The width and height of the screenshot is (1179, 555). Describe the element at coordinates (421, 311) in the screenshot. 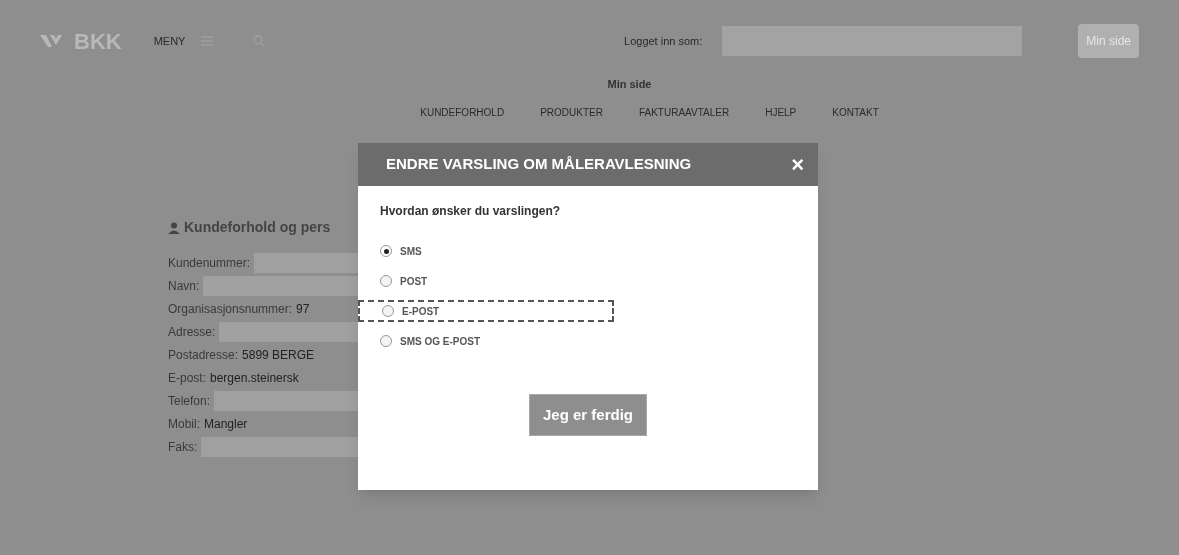

I see `option-label: E-POST` at that location.